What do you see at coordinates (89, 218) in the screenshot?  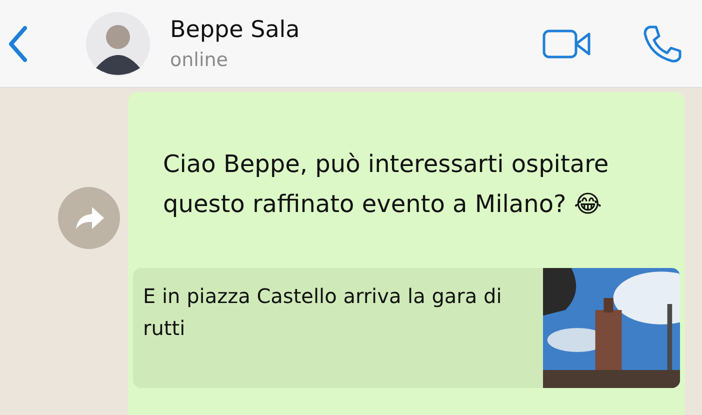 I see `forward-icon` at bounding box center [89, 218].